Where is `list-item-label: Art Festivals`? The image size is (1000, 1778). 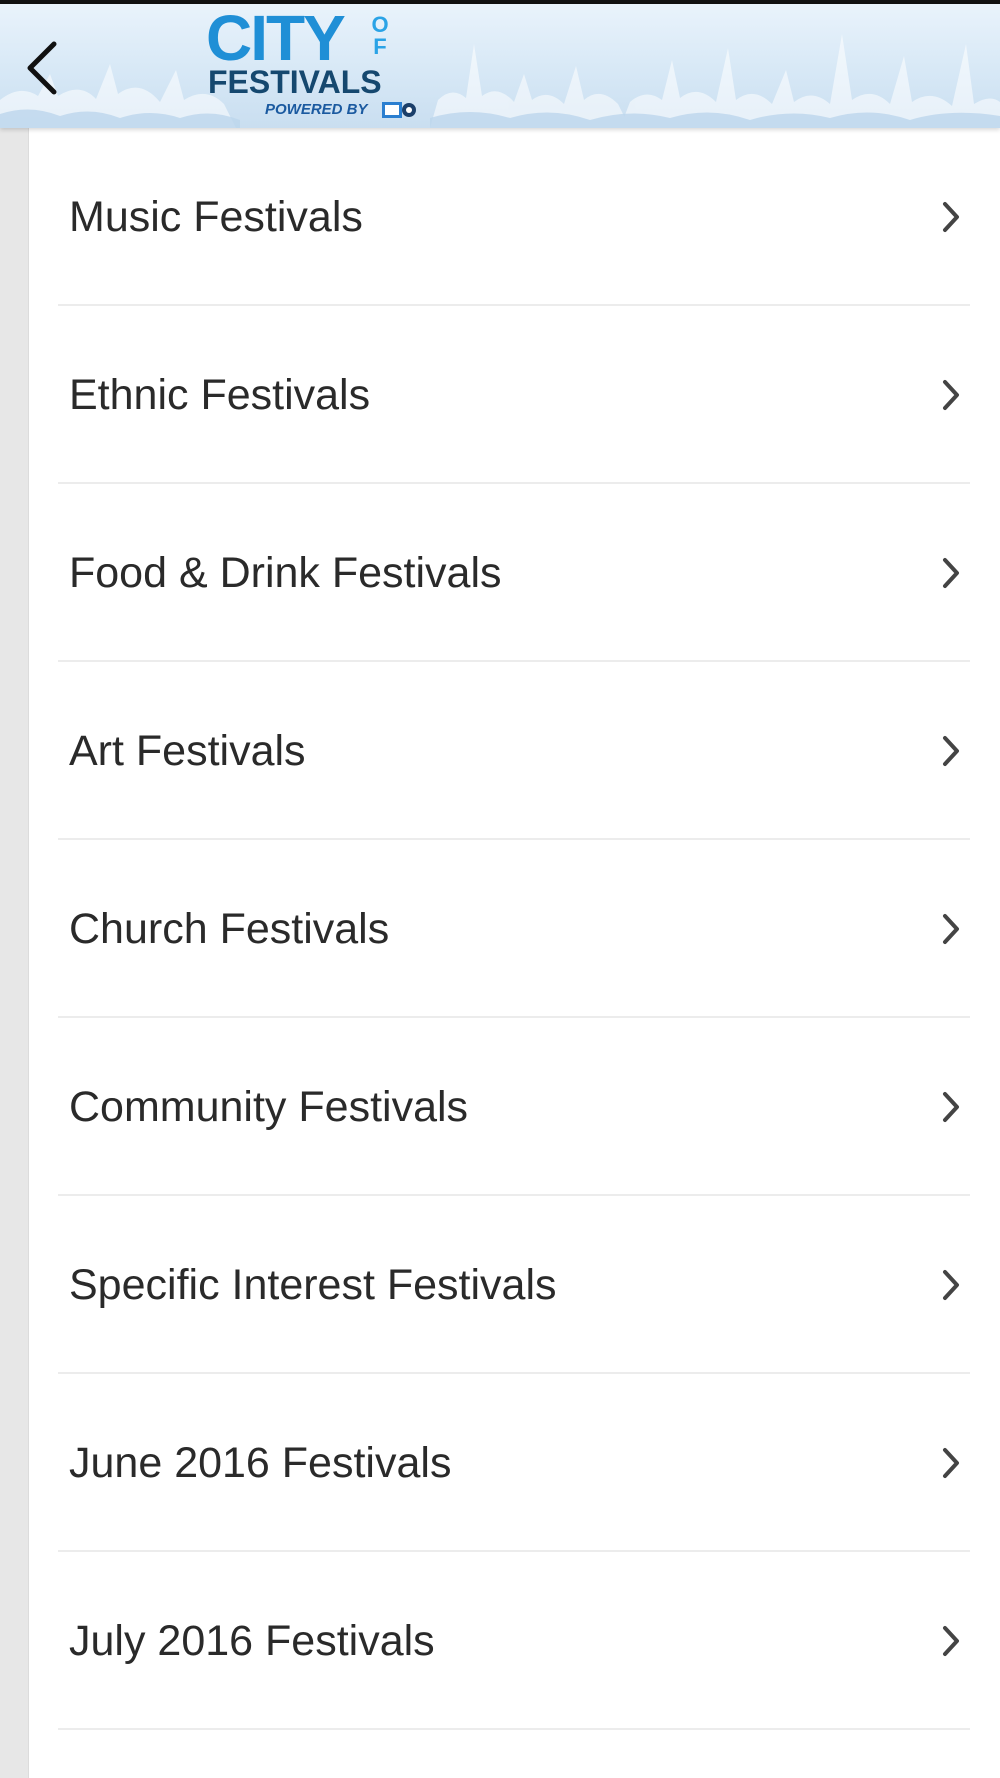 list-item-label: Art Festivals is located at coordinates (187, 751).